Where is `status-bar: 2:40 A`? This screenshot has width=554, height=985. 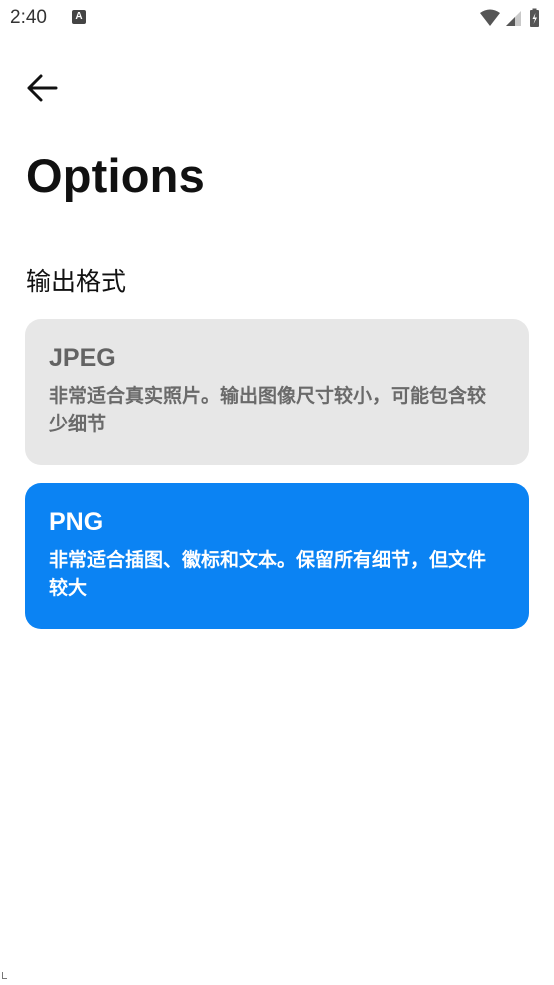 status-bar: 2:40 A is located at coordinates (277, 19).